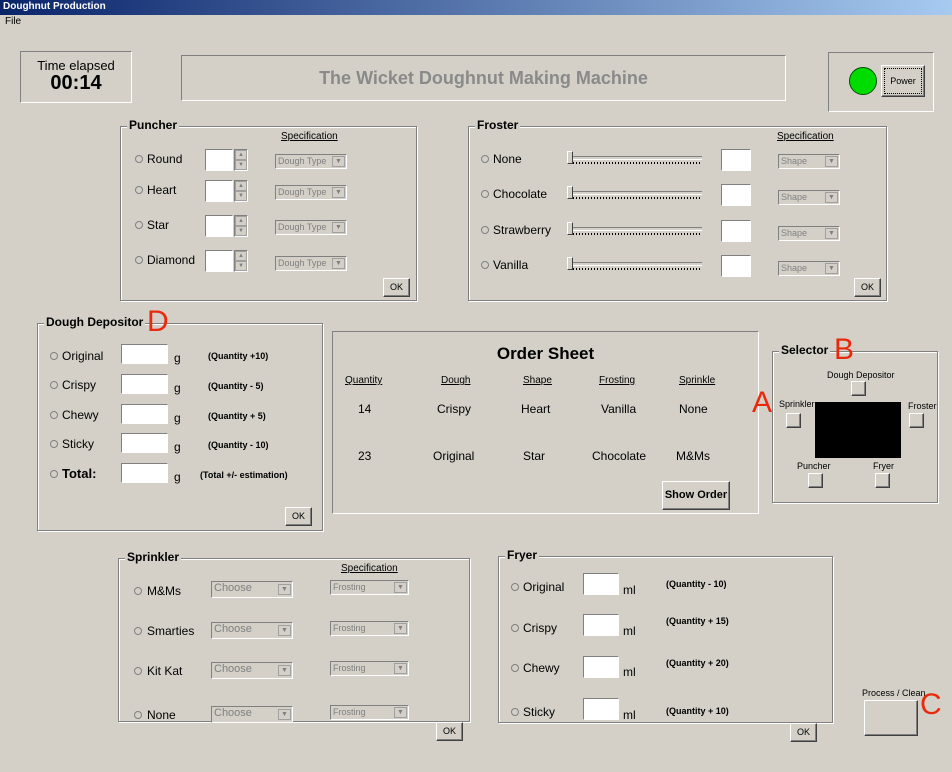 This screenshot has width=952, height=772. I want to click on puncher-heart-dropdown: Dough Type ▼, so click(311, 192).